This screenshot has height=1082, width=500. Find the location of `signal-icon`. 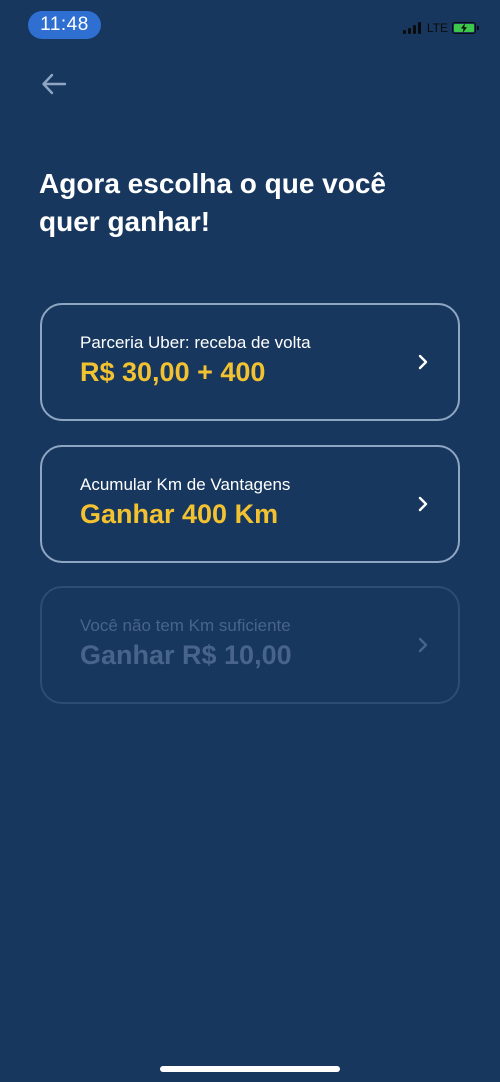

signal-icon is located at coordinates (411, 28).